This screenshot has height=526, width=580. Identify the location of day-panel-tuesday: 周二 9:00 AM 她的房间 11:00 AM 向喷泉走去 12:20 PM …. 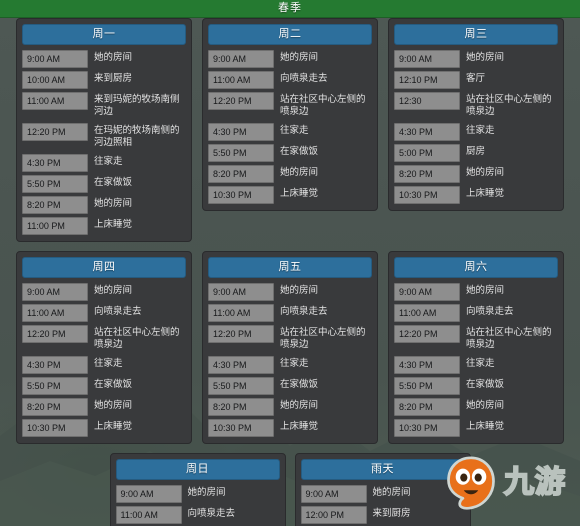
(290, 114).